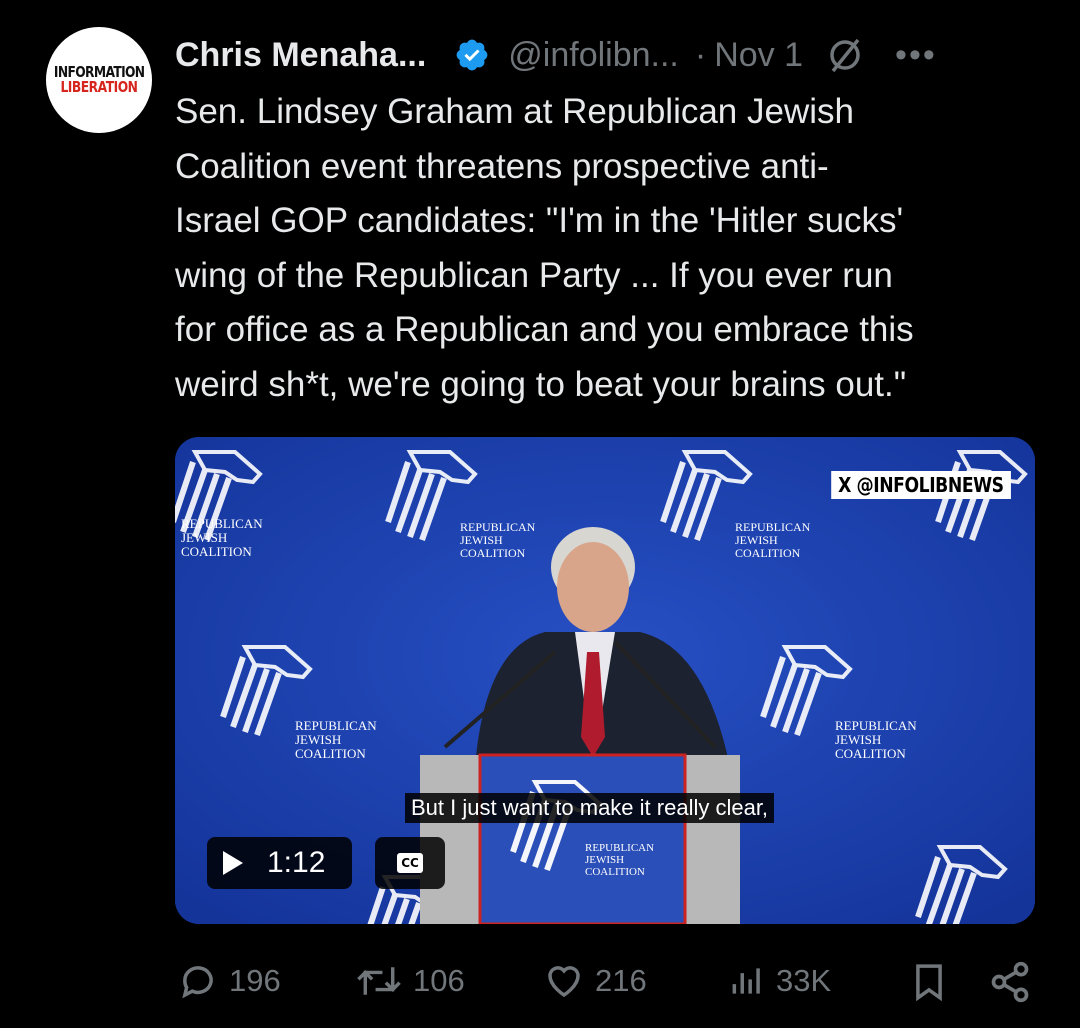 Image resolution: width=1080 pixels, height=1028 pixels. I want to click on reply-button: 196, so click(229, 981).